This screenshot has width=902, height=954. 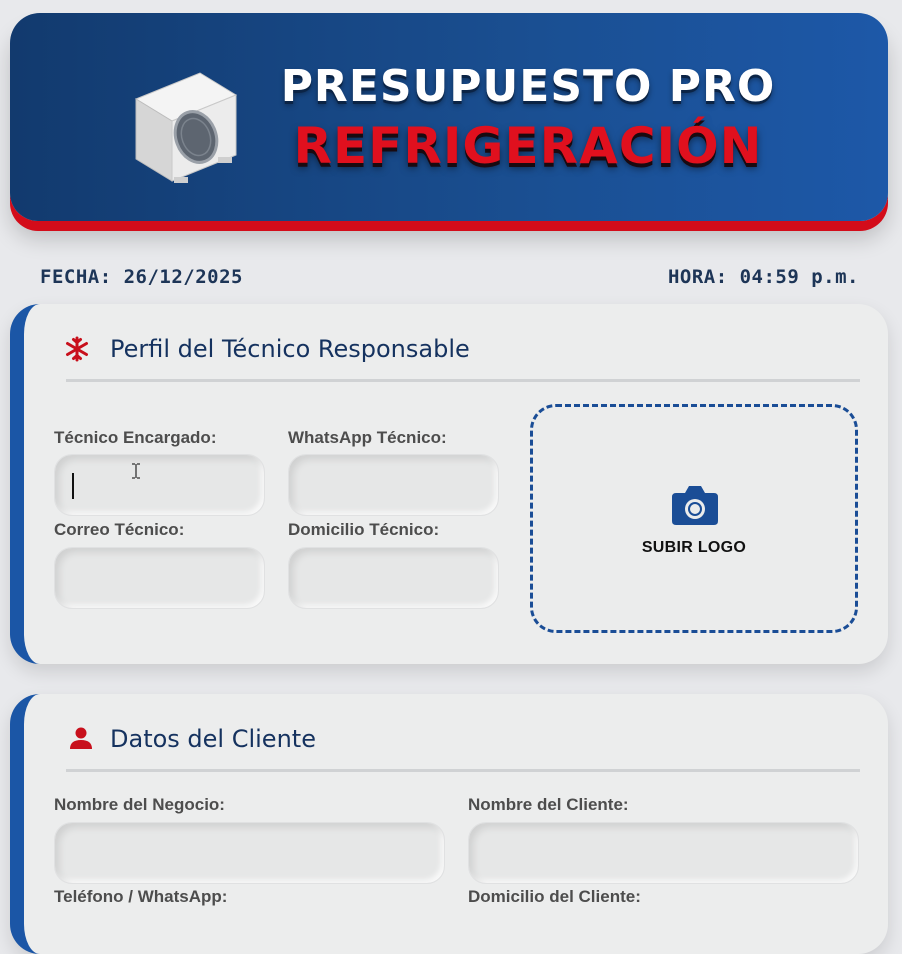 What do you see at coordinates (186, 127) in the screenshot?
I see `air-conditioner-icon` at bounding box center [186, 127].